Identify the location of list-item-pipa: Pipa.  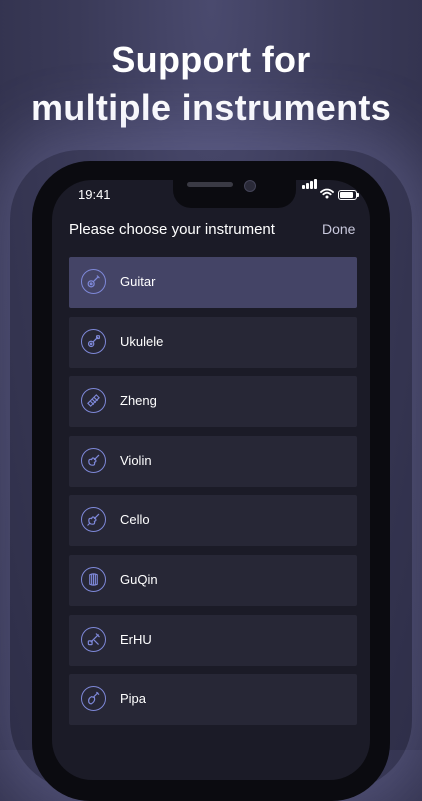
(213, 700).